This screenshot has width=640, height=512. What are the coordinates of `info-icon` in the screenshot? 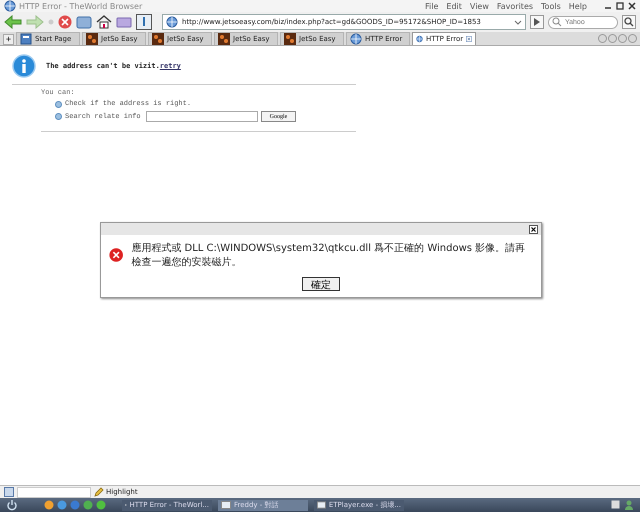 It's located at (24, 66).